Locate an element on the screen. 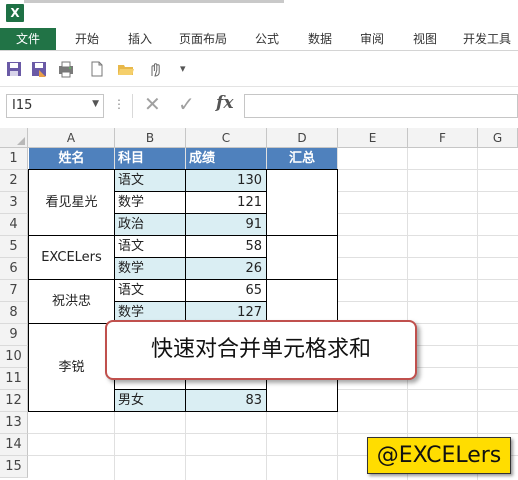  save-icon is located at coordinates (14, 69).